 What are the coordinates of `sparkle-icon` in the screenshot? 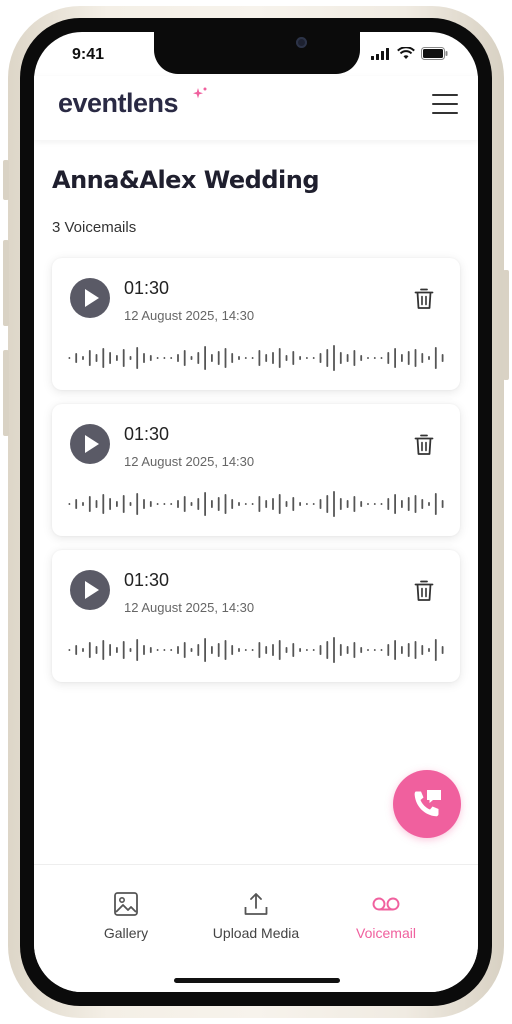 It's located at (200, 93).